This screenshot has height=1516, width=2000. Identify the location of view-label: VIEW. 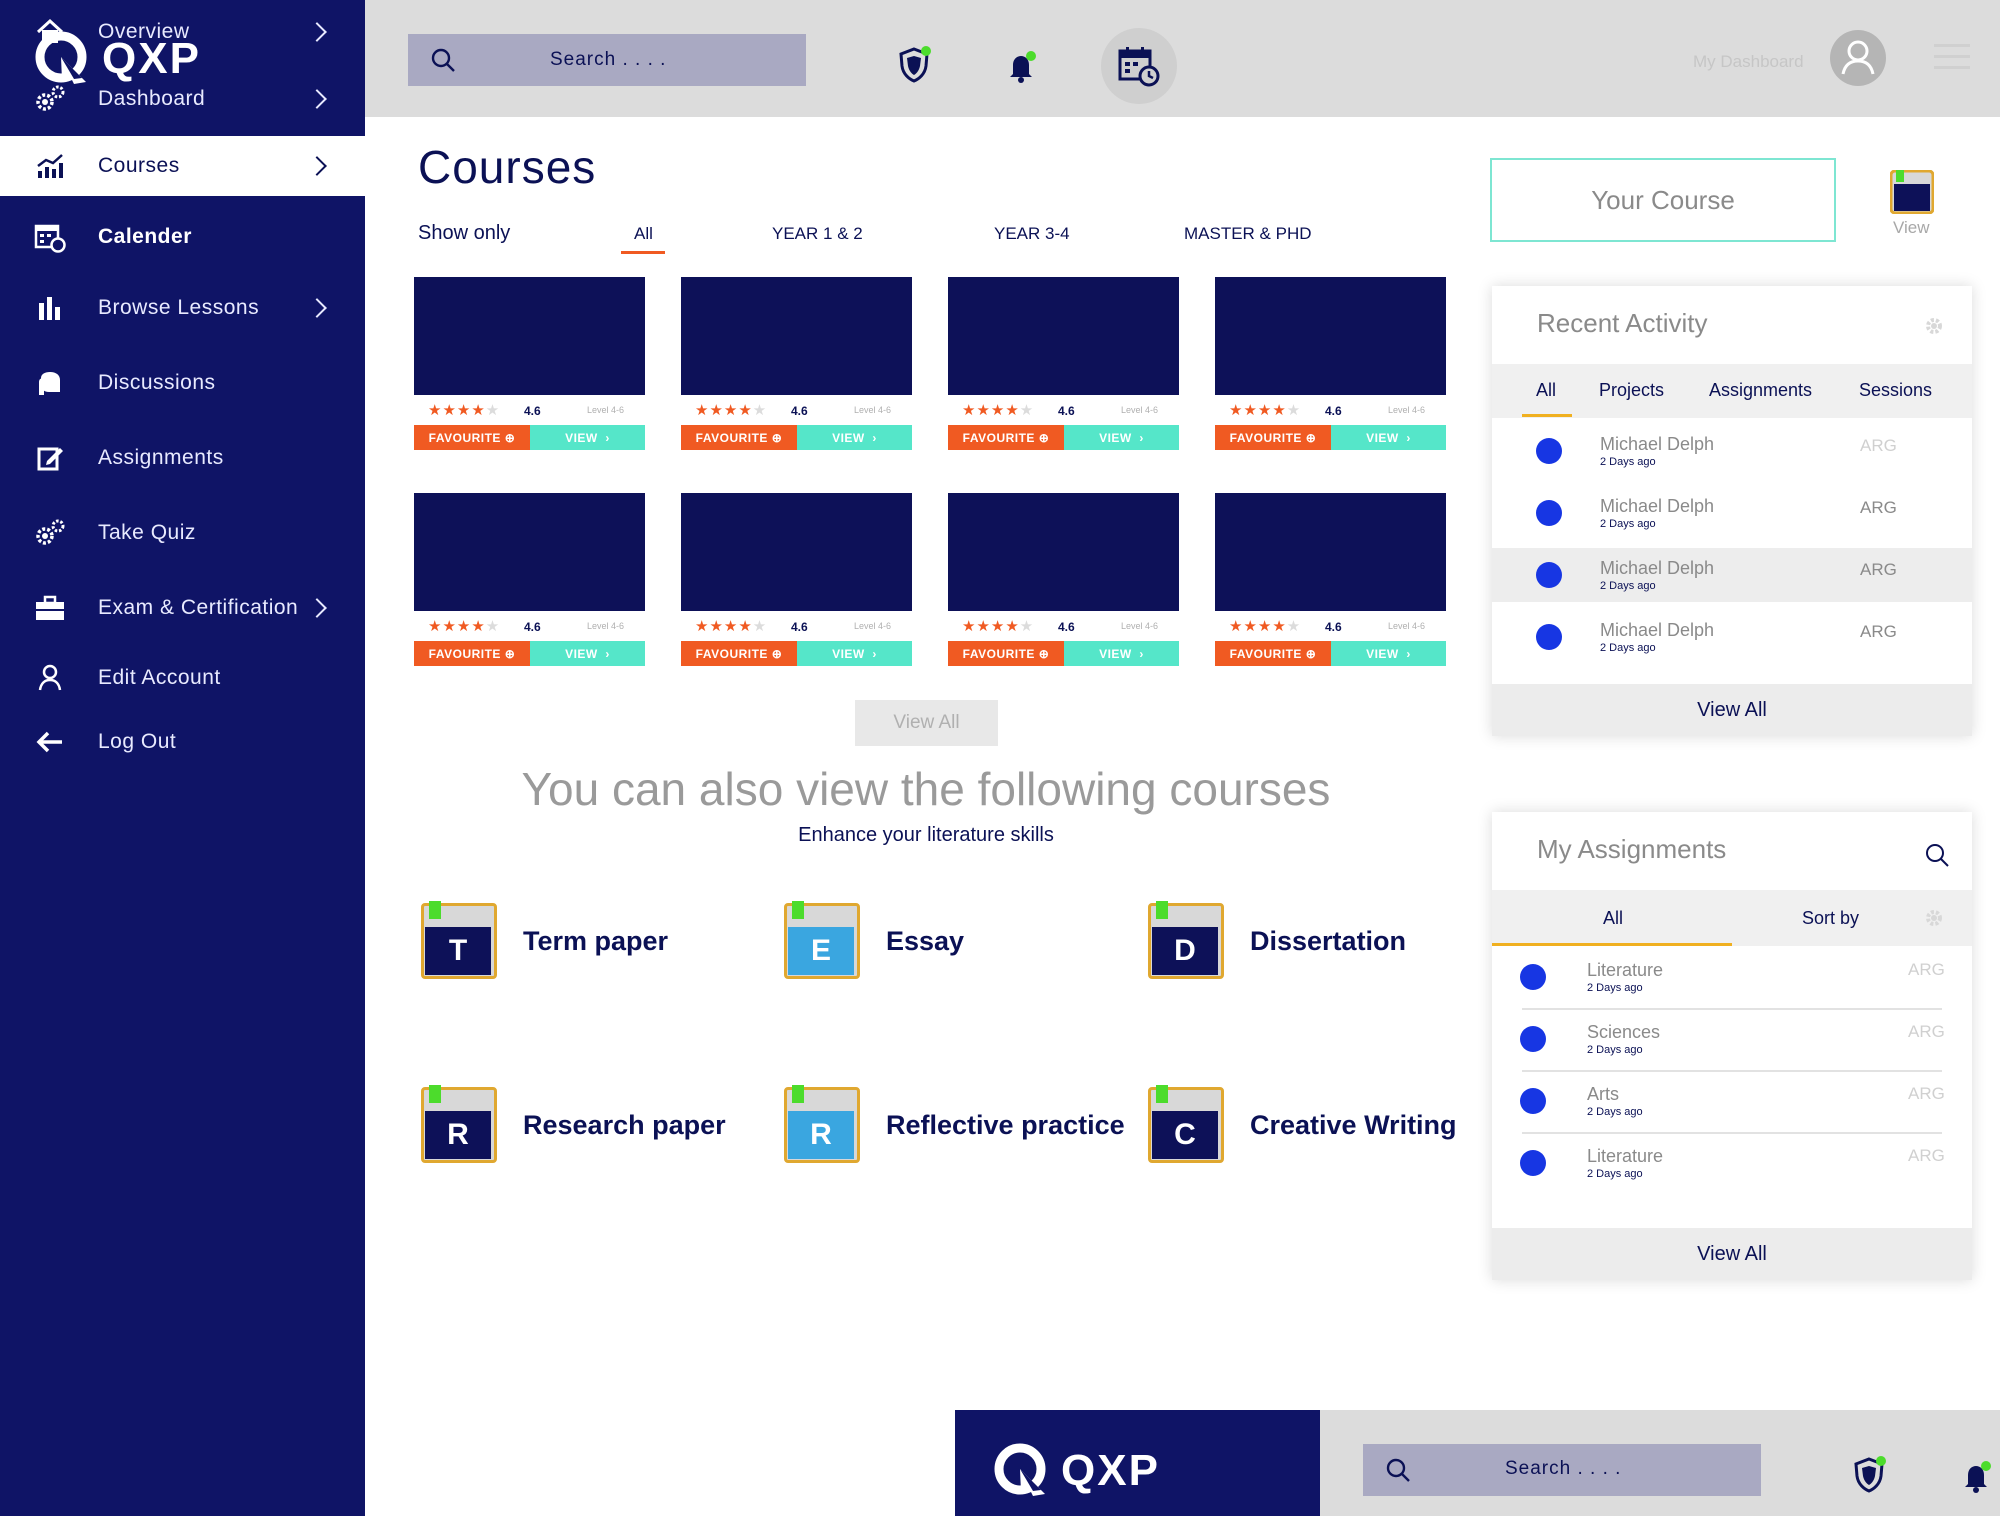
(848, 437).